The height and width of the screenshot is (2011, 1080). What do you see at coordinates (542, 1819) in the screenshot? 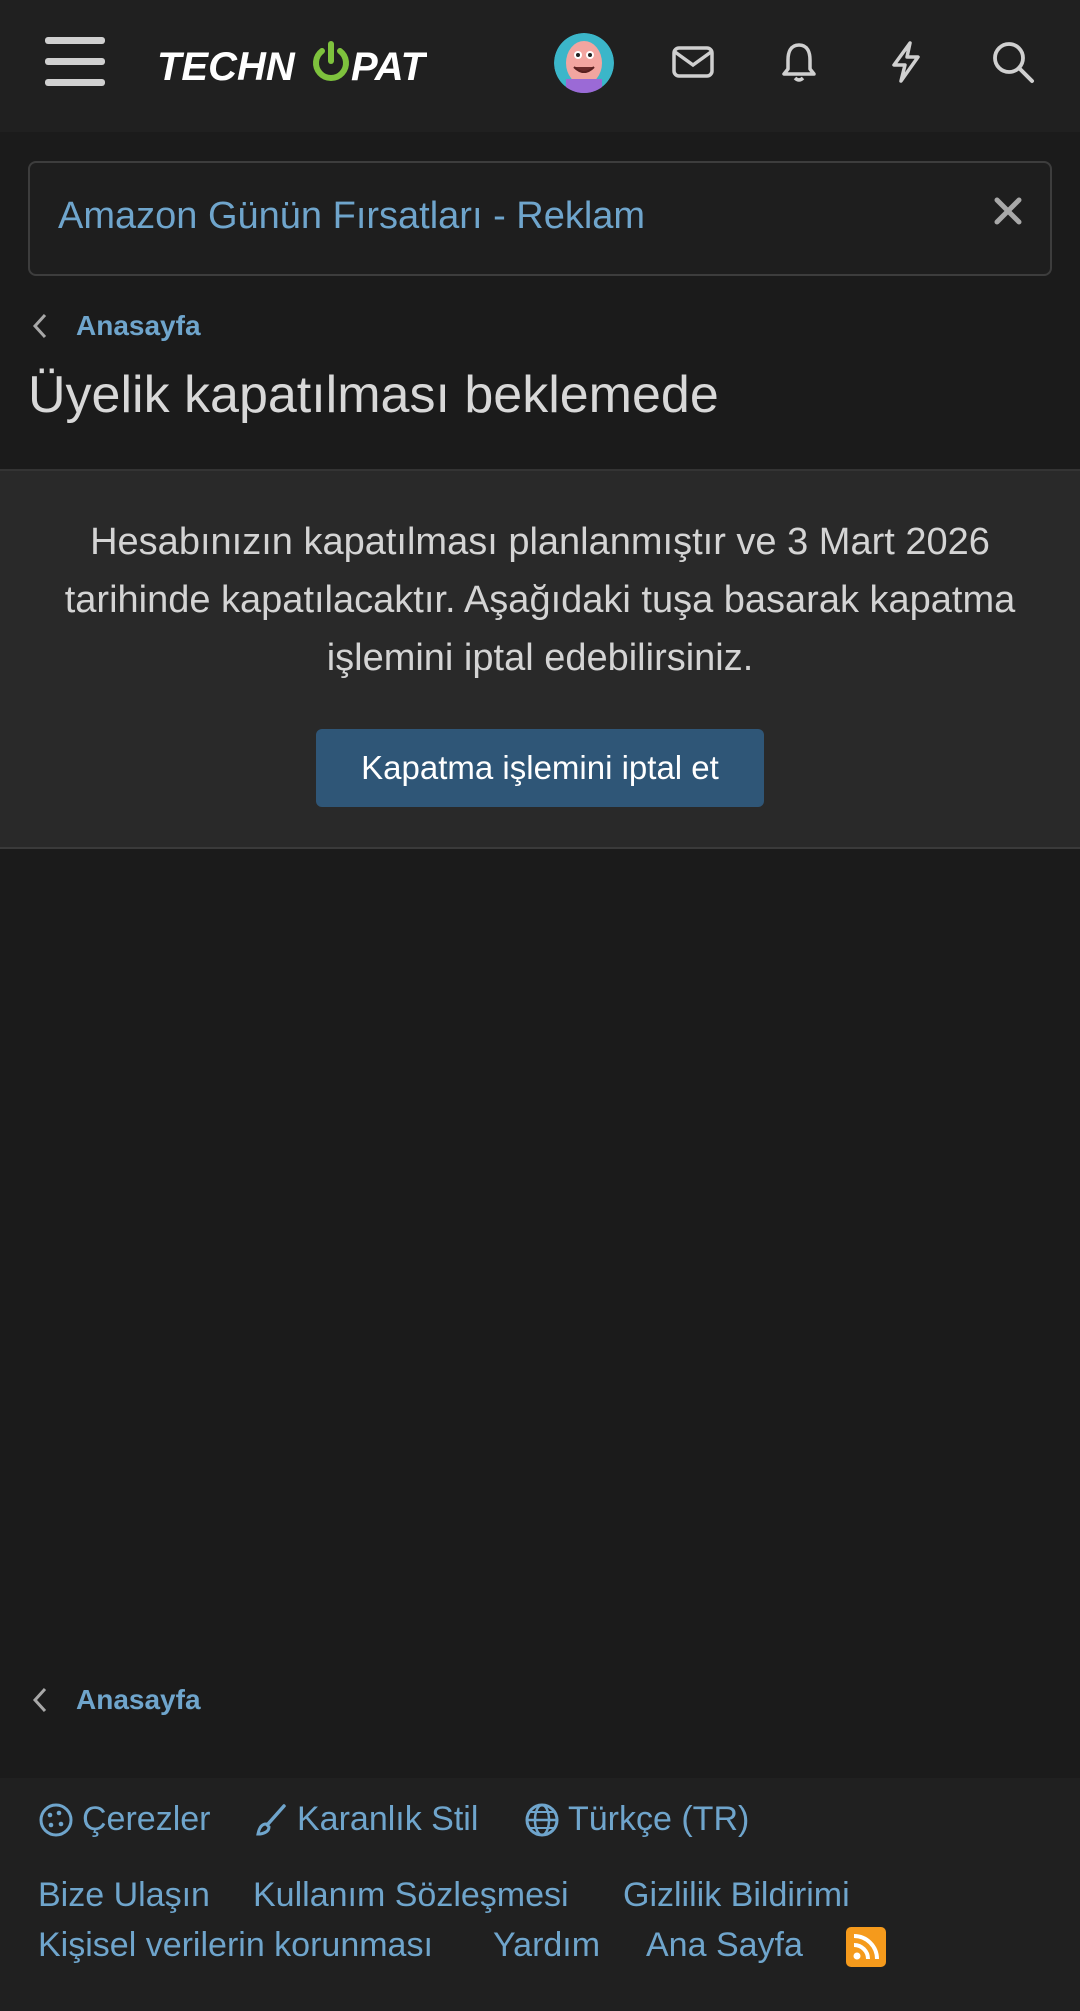
I see `globe-icon` at bounding box center [542, 1819].